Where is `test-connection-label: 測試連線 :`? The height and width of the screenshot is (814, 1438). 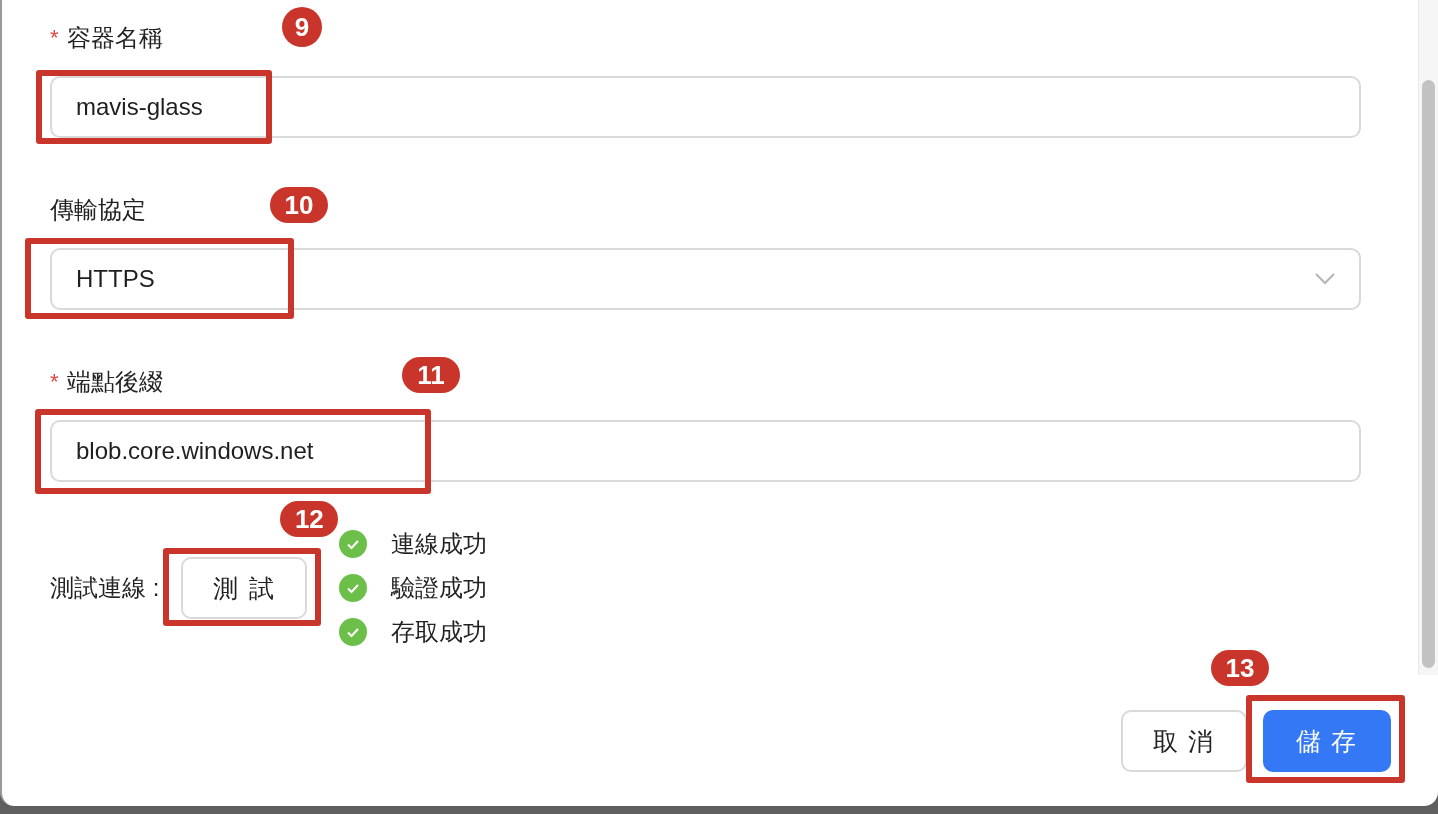 test-connection-label: 測試連線 : is located at coordinates (105, 588).